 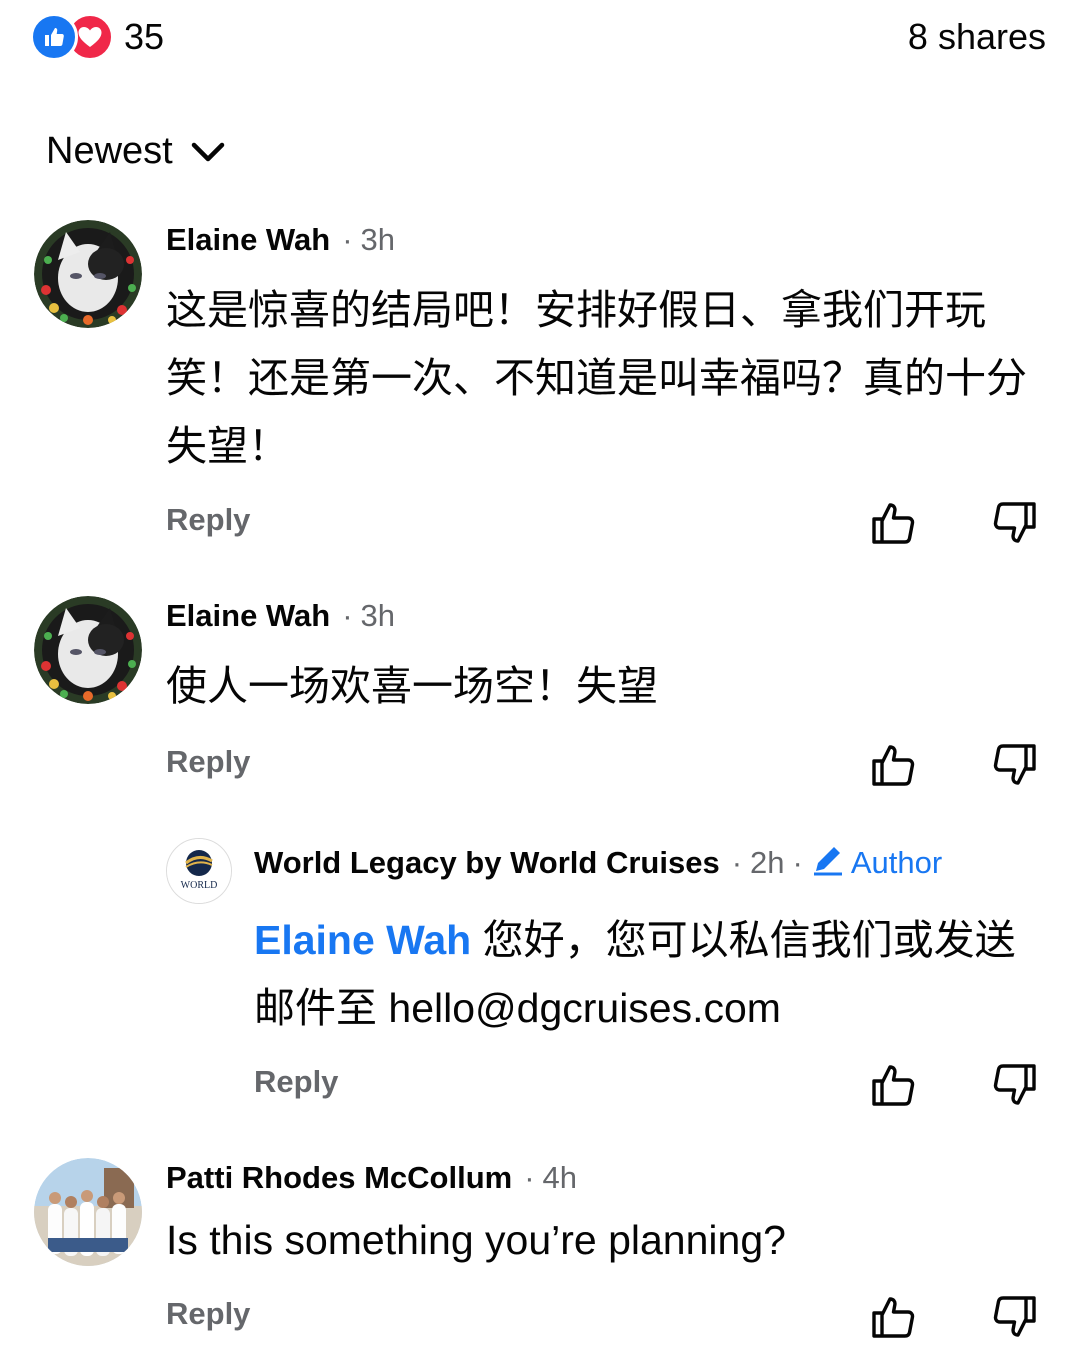 What do you see at coordinates (828, 863) in the screenshot?
I see `pencil-icon` at bounding box center [828, 863].